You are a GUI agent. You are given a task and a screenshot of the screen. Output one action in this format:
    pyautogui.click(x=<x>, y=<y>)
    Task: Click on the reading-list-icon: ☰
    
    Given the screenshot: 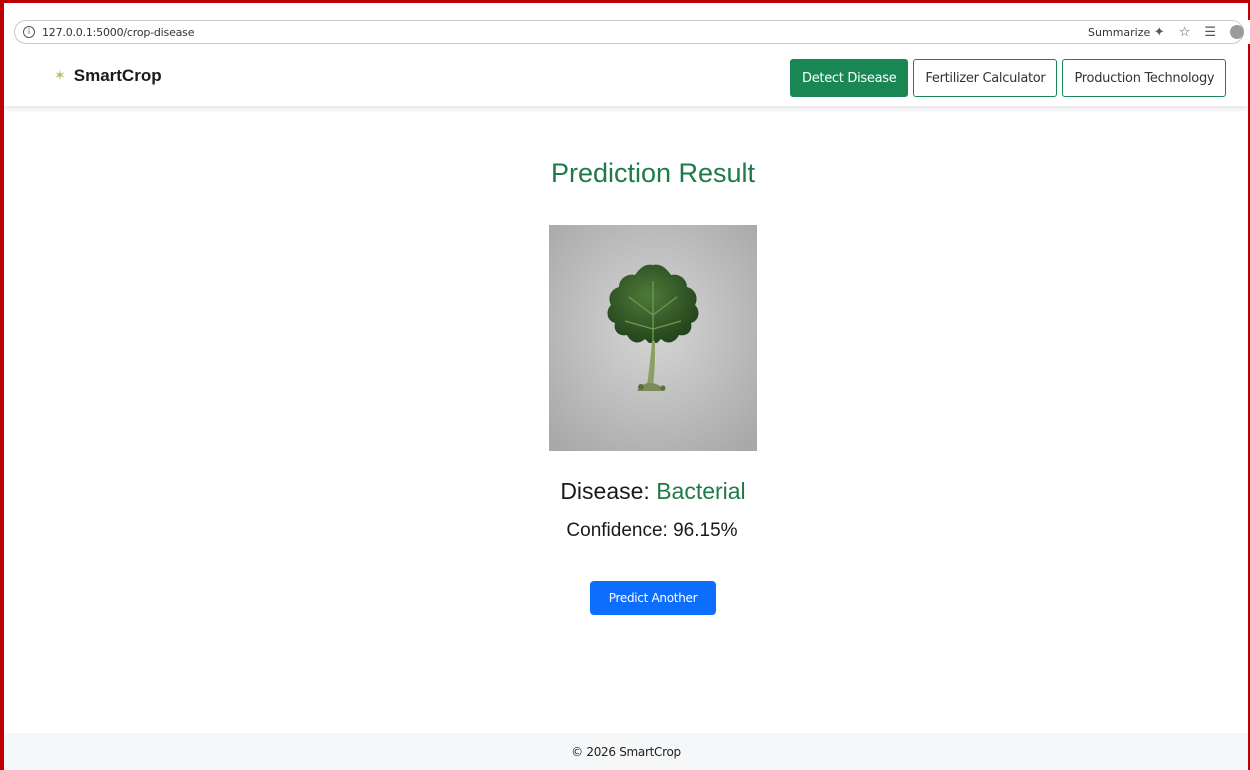 What is the action you would take?
    pyautogui.click(x=1210, y=32)
    